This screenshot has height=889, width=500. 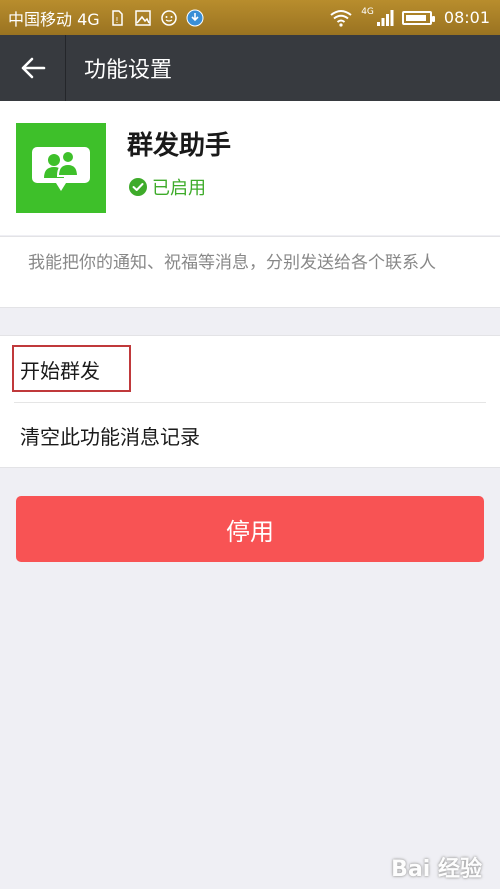 What do you see at coordinates (250, 272) in the screenshot?
I see `feature-description: 我能把你的通知、祝福等消息，分别发送给各个联系人` at bounding box center [250, 272].